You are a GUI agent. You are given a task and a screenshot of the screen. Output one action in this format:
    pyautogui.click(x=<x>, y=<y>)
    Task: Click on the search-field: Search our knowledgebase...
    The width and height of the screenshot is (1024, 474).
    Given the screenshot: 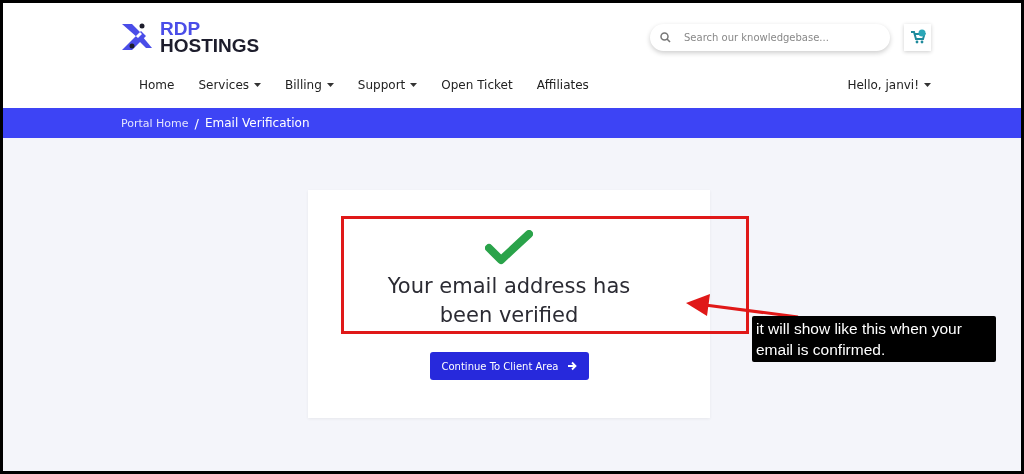 What is the action you would take?
    pyautogui.click(x=770, y=37)
    